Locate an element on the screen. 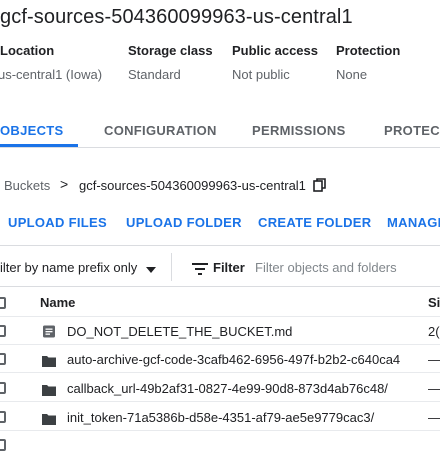 Image resolution: width=440 pixels, height=451 pixels. tabs-divider is located at coordinates (220, 147).